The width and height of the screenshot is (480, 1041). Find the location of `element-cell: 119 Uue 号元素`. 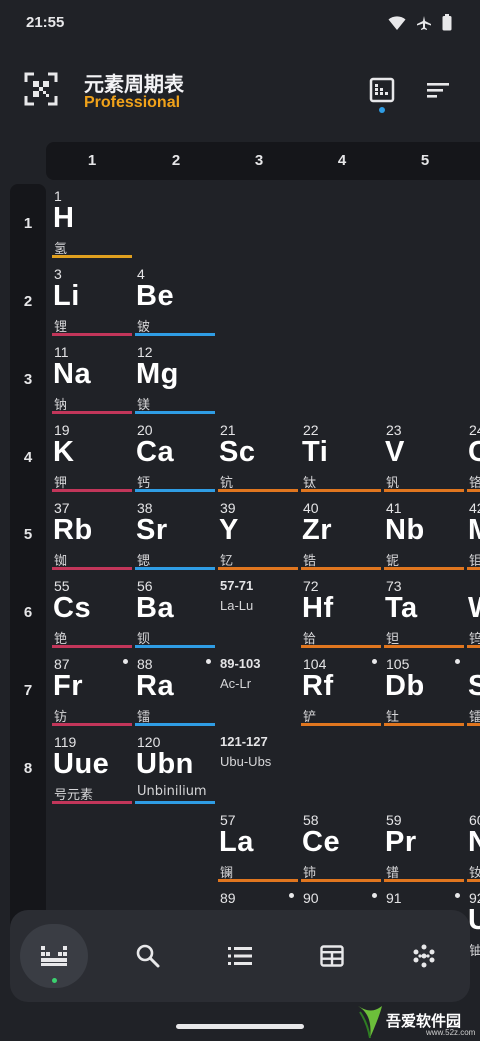

element-cell: 119 Uue 号元素 is located at coordinates (92, 767).